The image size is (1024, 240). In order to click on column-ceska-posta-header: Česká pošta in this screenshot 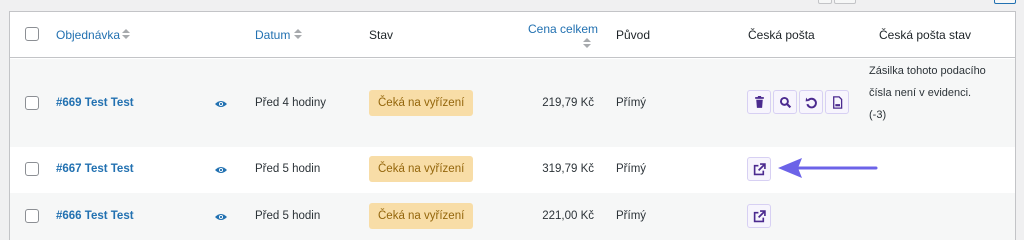, I will do `click(781, 35)`.